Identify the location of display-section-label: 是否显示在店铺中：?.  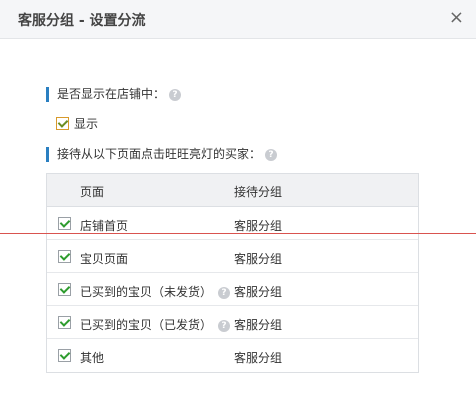
(114, 94).